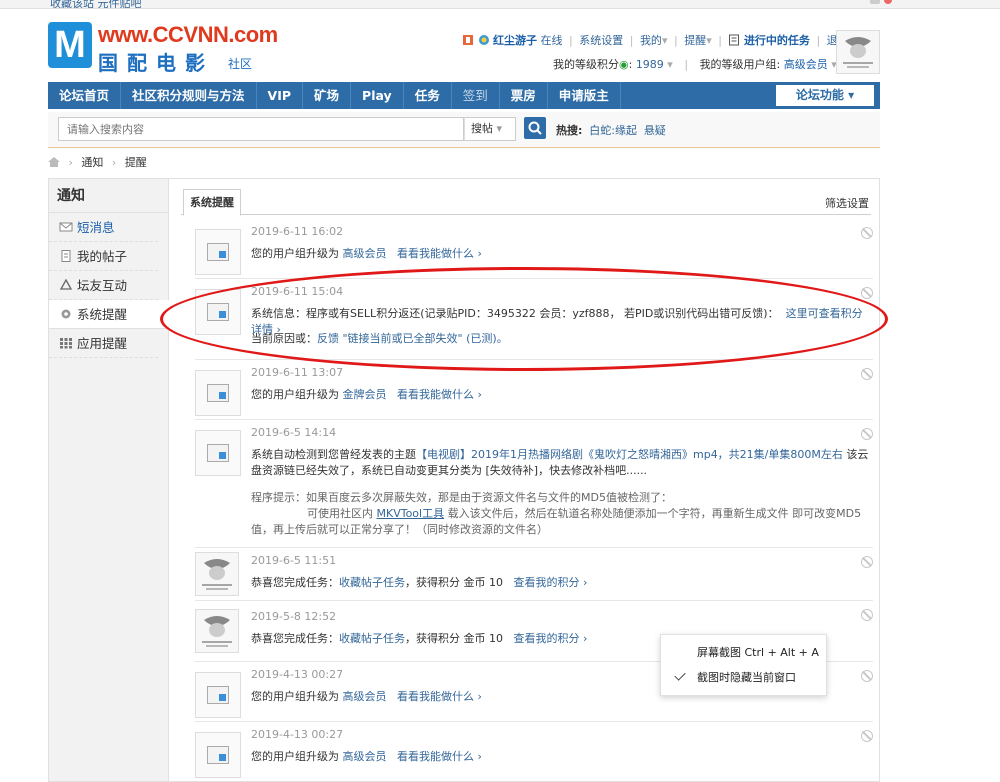  Describe the element at coordinates (108, 196) in the screenshot. I see `sidebar-title: 通知` at that location.